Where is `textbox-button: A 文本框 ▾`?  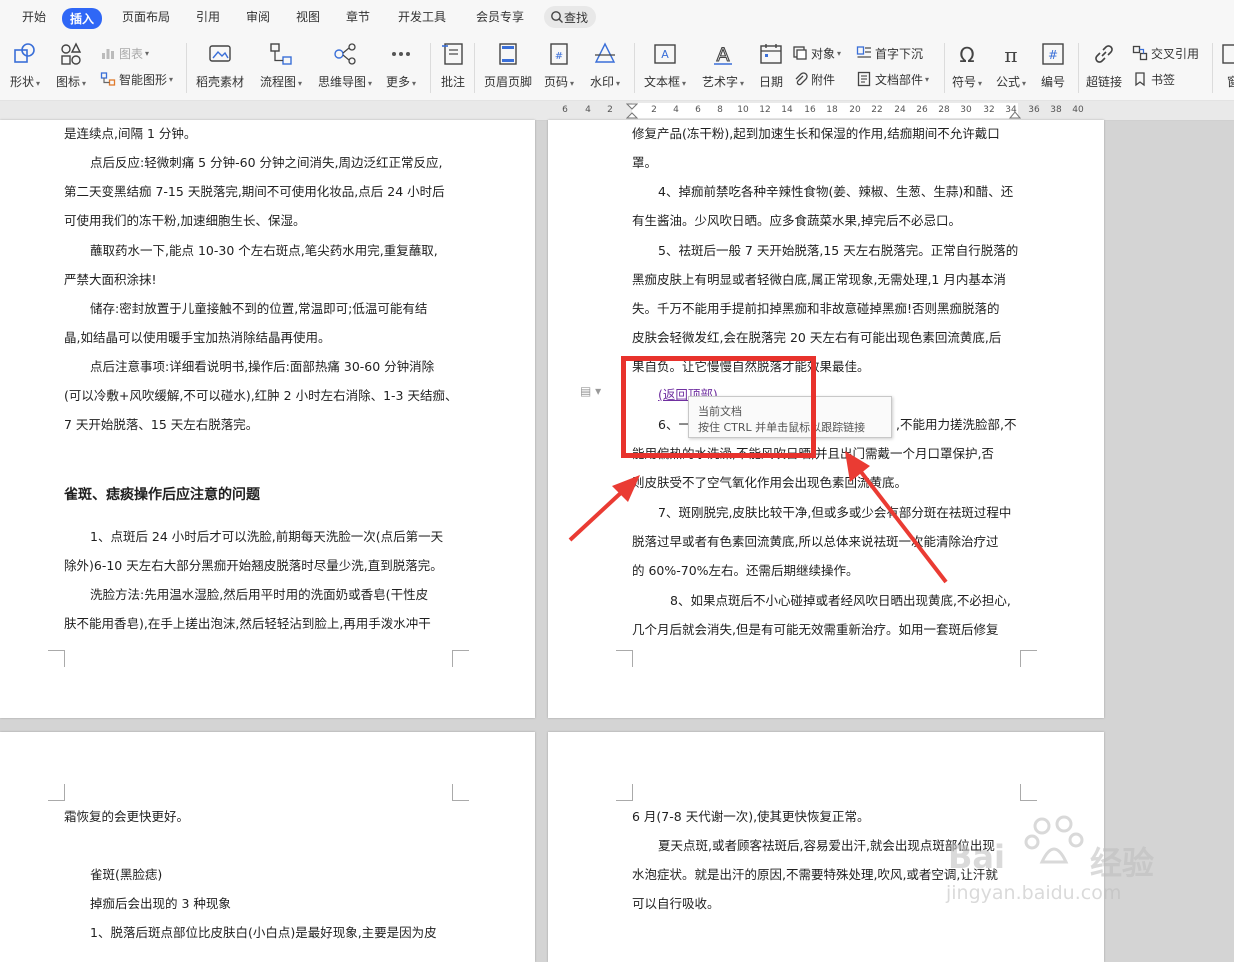 textbox-button: A 文本框 ▾ is located at coordinates (665, 65).